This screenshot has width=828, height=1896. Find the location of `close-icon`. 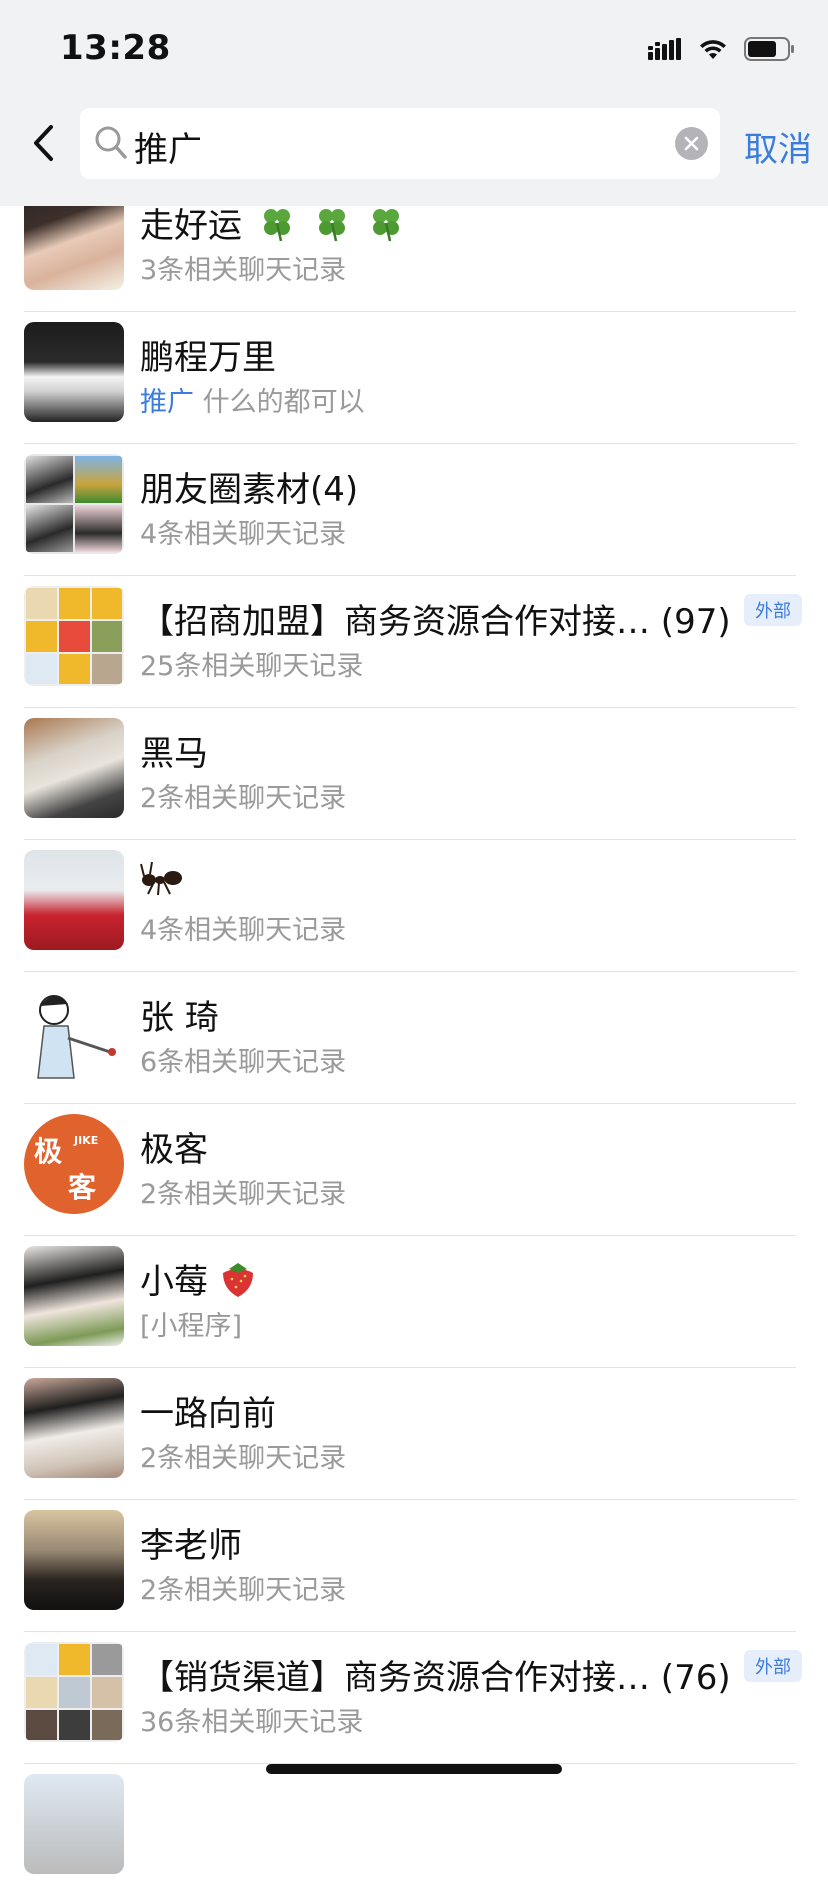

close-icon is located at coordinates (691, 143).